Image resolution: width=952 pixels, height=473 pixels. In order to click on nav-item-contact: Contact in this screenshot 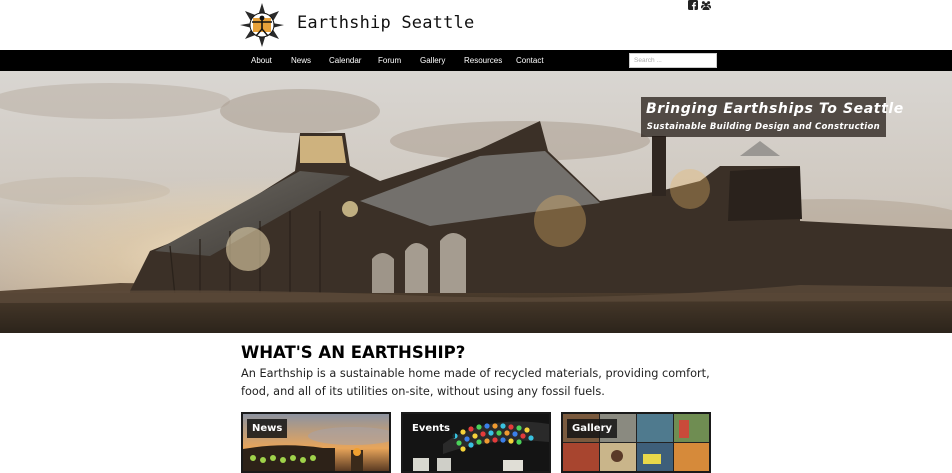, I will do `click(530, 60)`.